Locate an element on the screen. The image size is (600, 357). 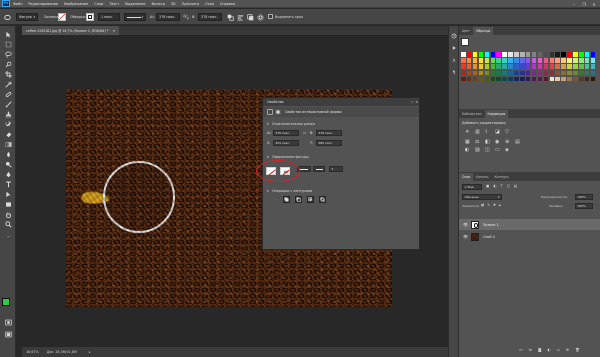
eye-icon: 👁︎ is located at coordinates (465, 236).